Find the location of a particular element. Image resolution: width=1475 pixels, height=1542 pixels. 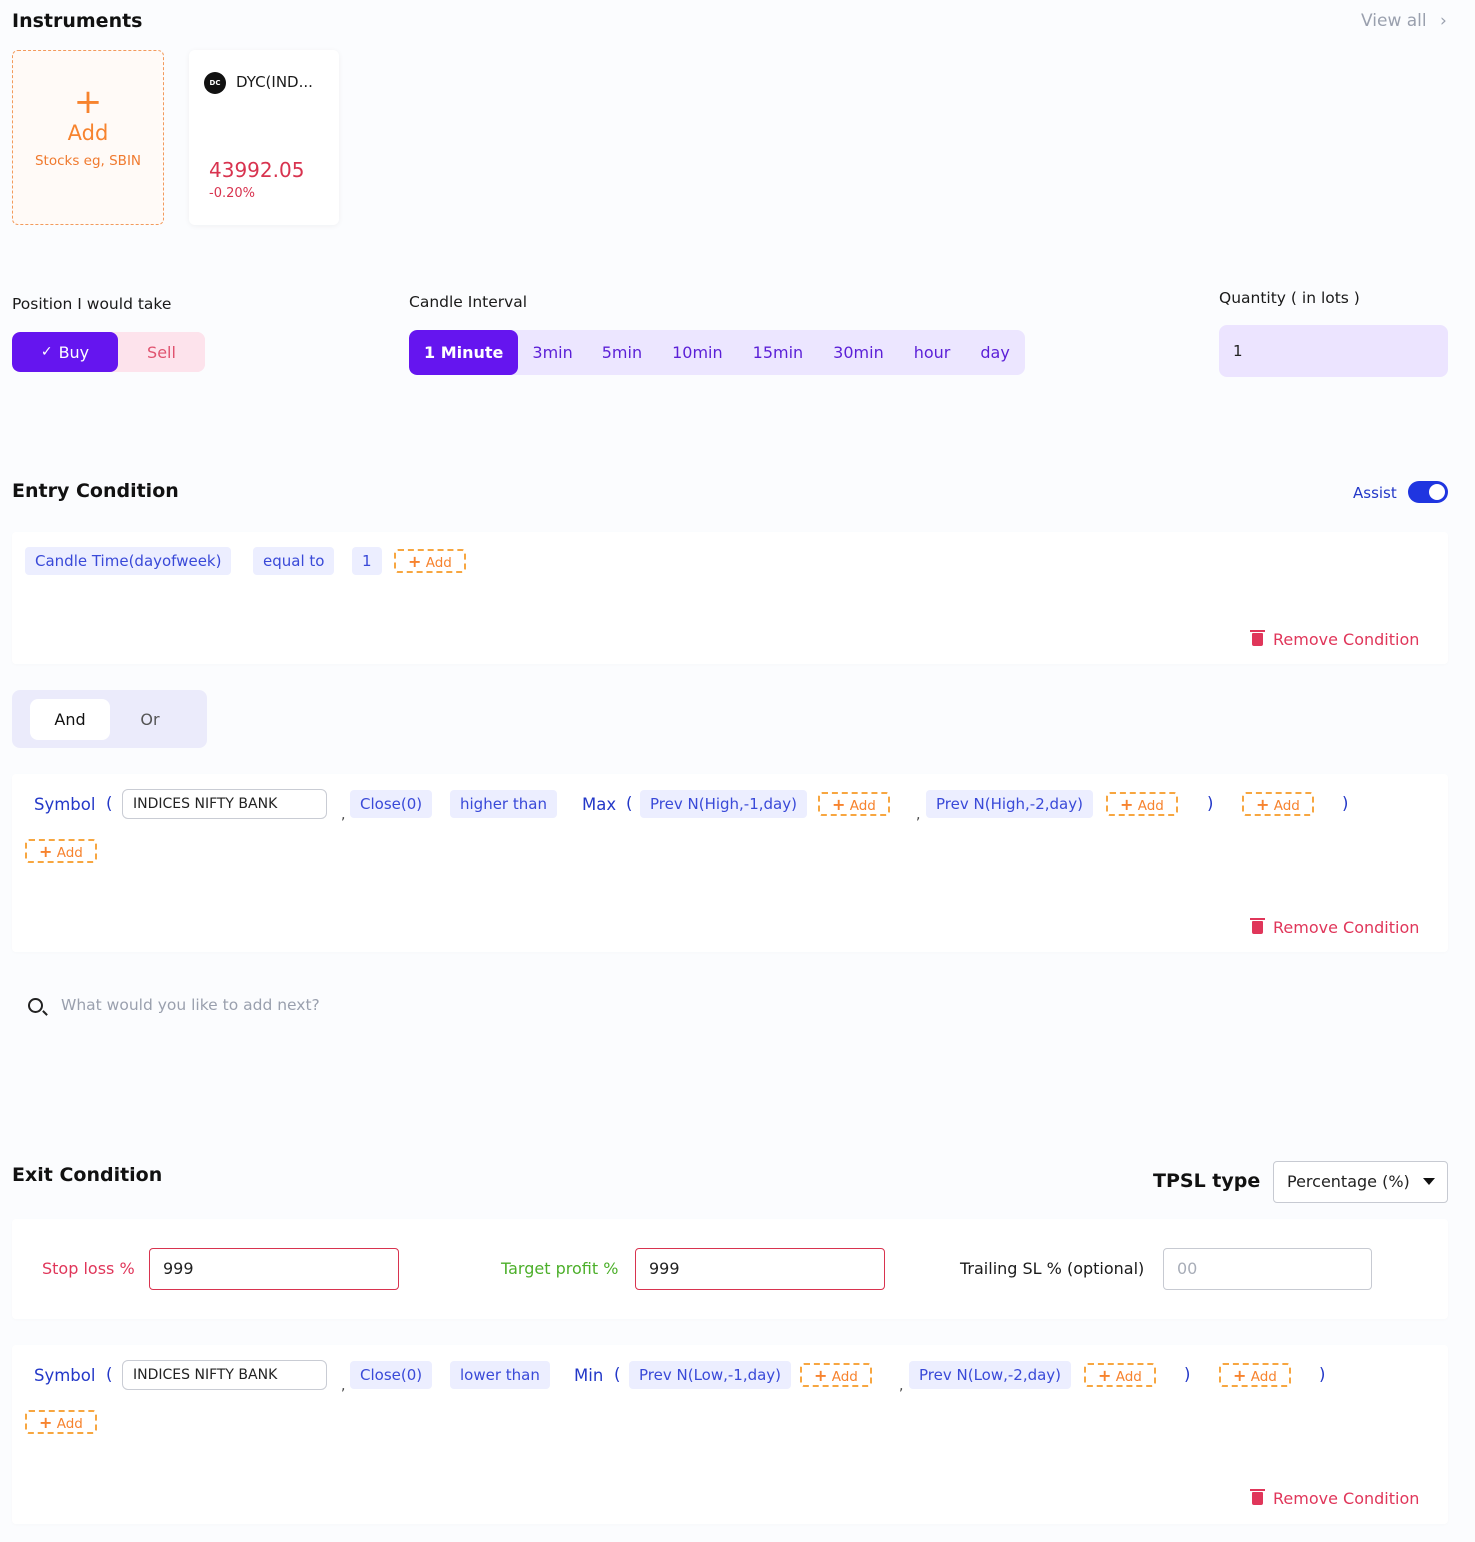

condition-chip-arg1: Prev N(Low,-1,day) is located at coordinates (710, 1375).